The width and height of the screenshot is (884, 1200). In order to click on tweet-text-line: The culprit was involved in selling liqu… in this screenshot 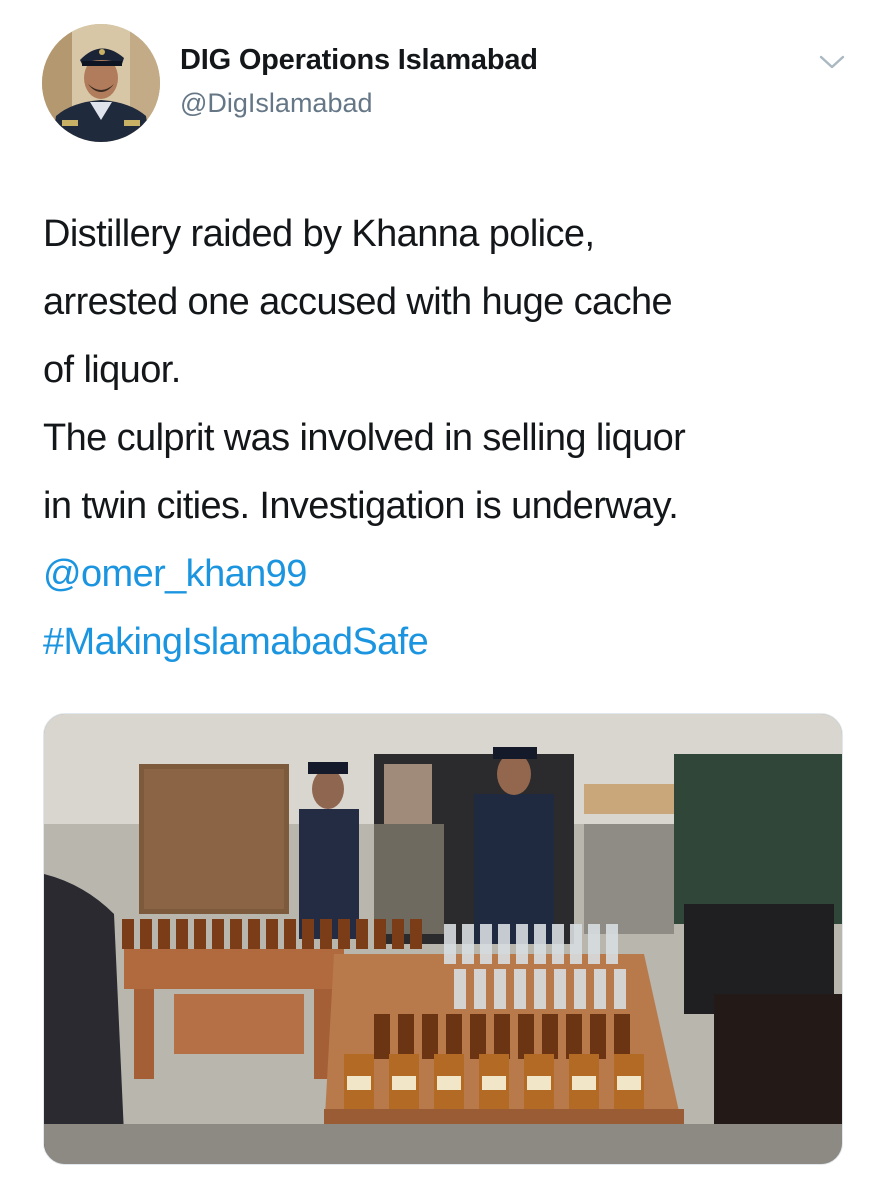, I will do `click(364, 438)`.